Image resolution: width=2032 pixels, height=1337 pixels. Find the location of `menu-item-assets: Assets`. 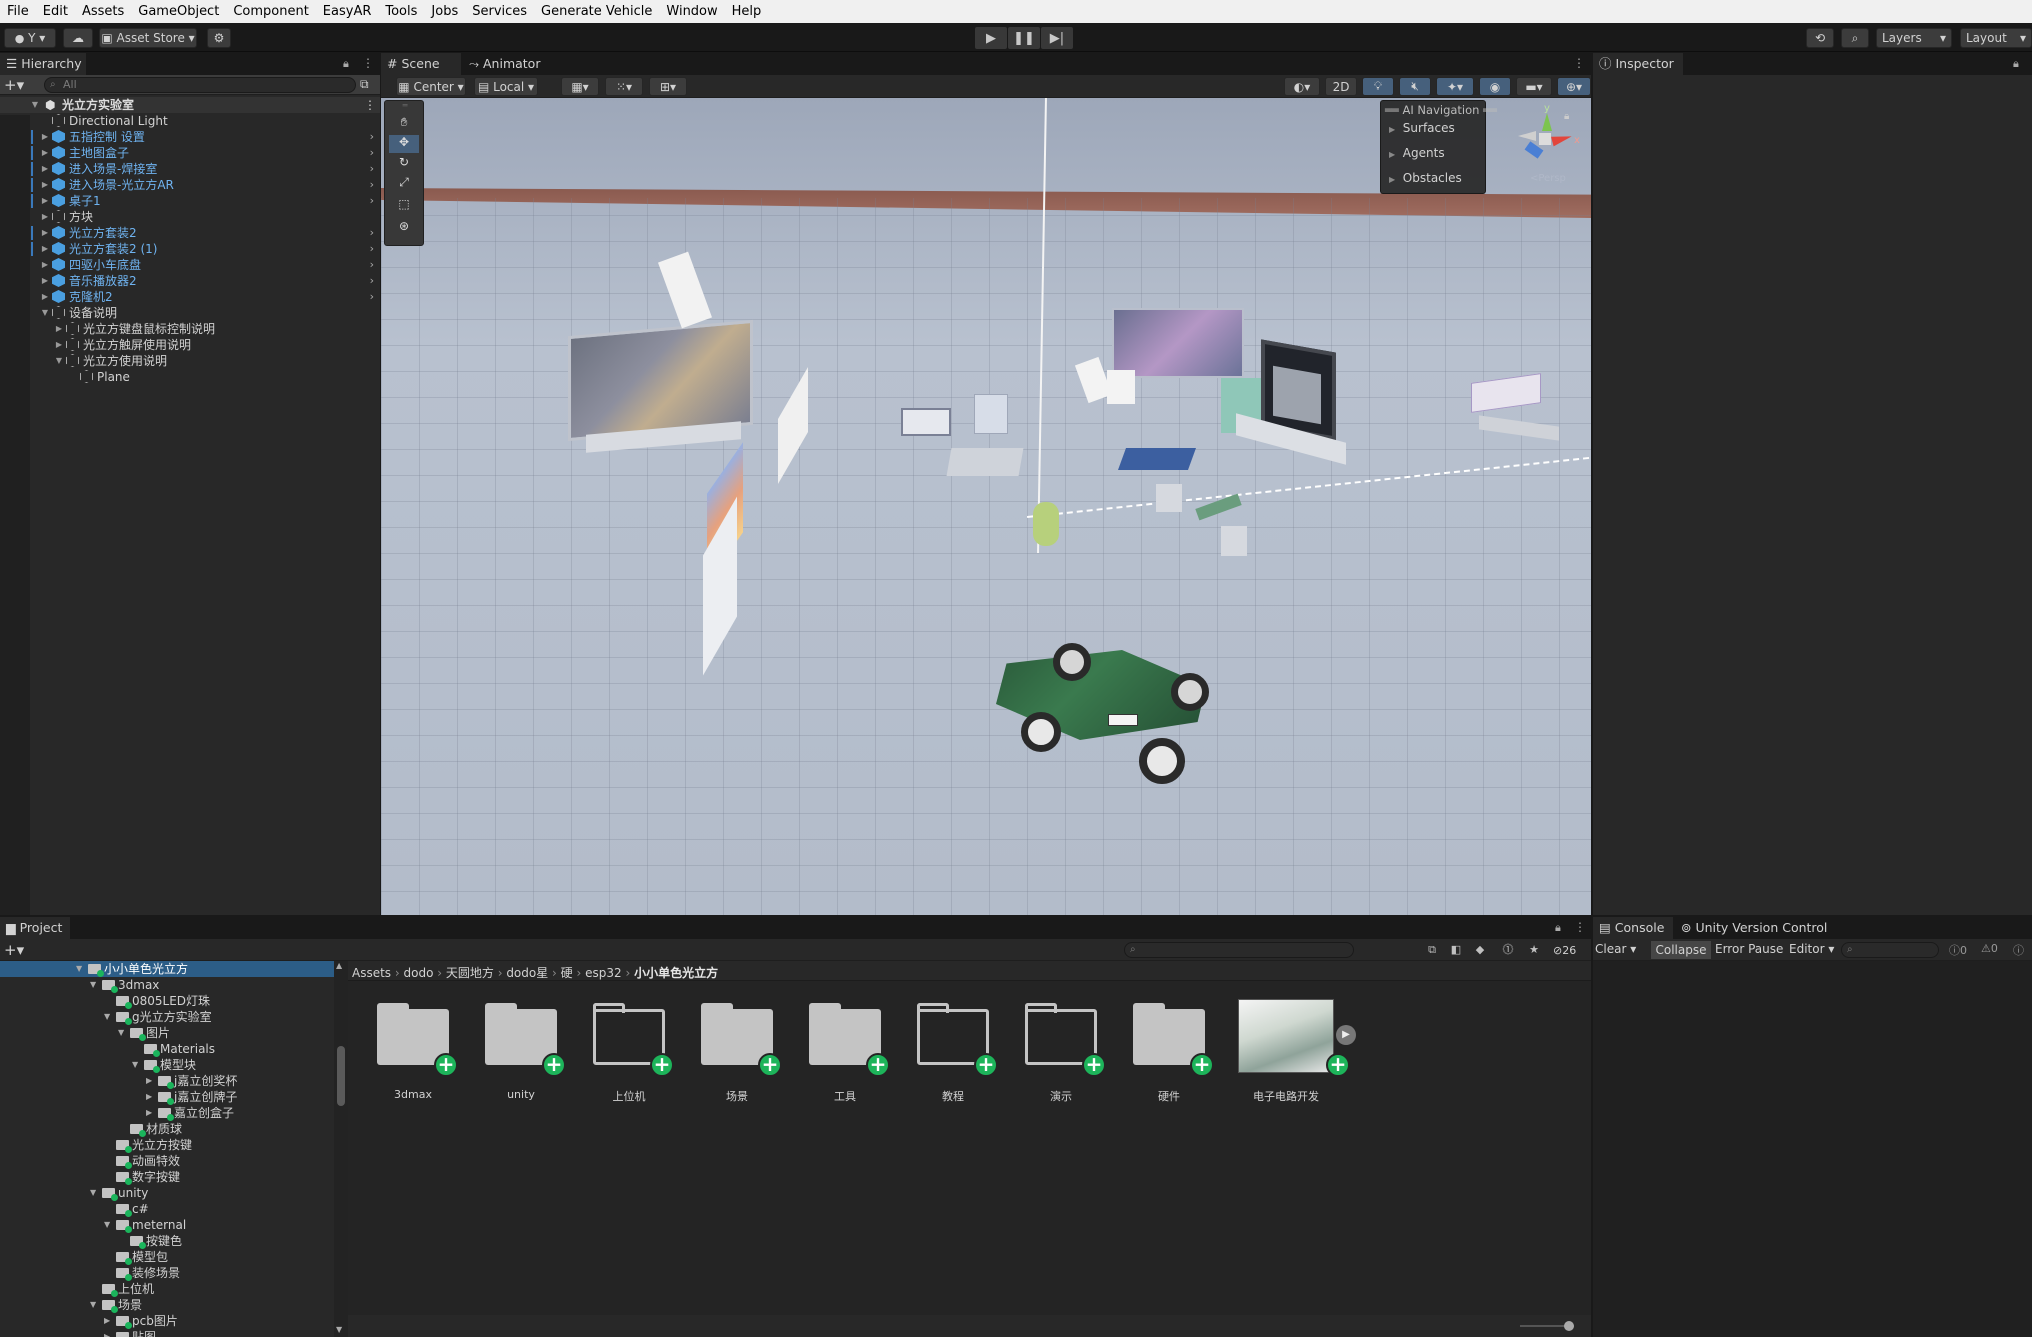

menu-item-assets: Assets is located at coordinates (103, 11).